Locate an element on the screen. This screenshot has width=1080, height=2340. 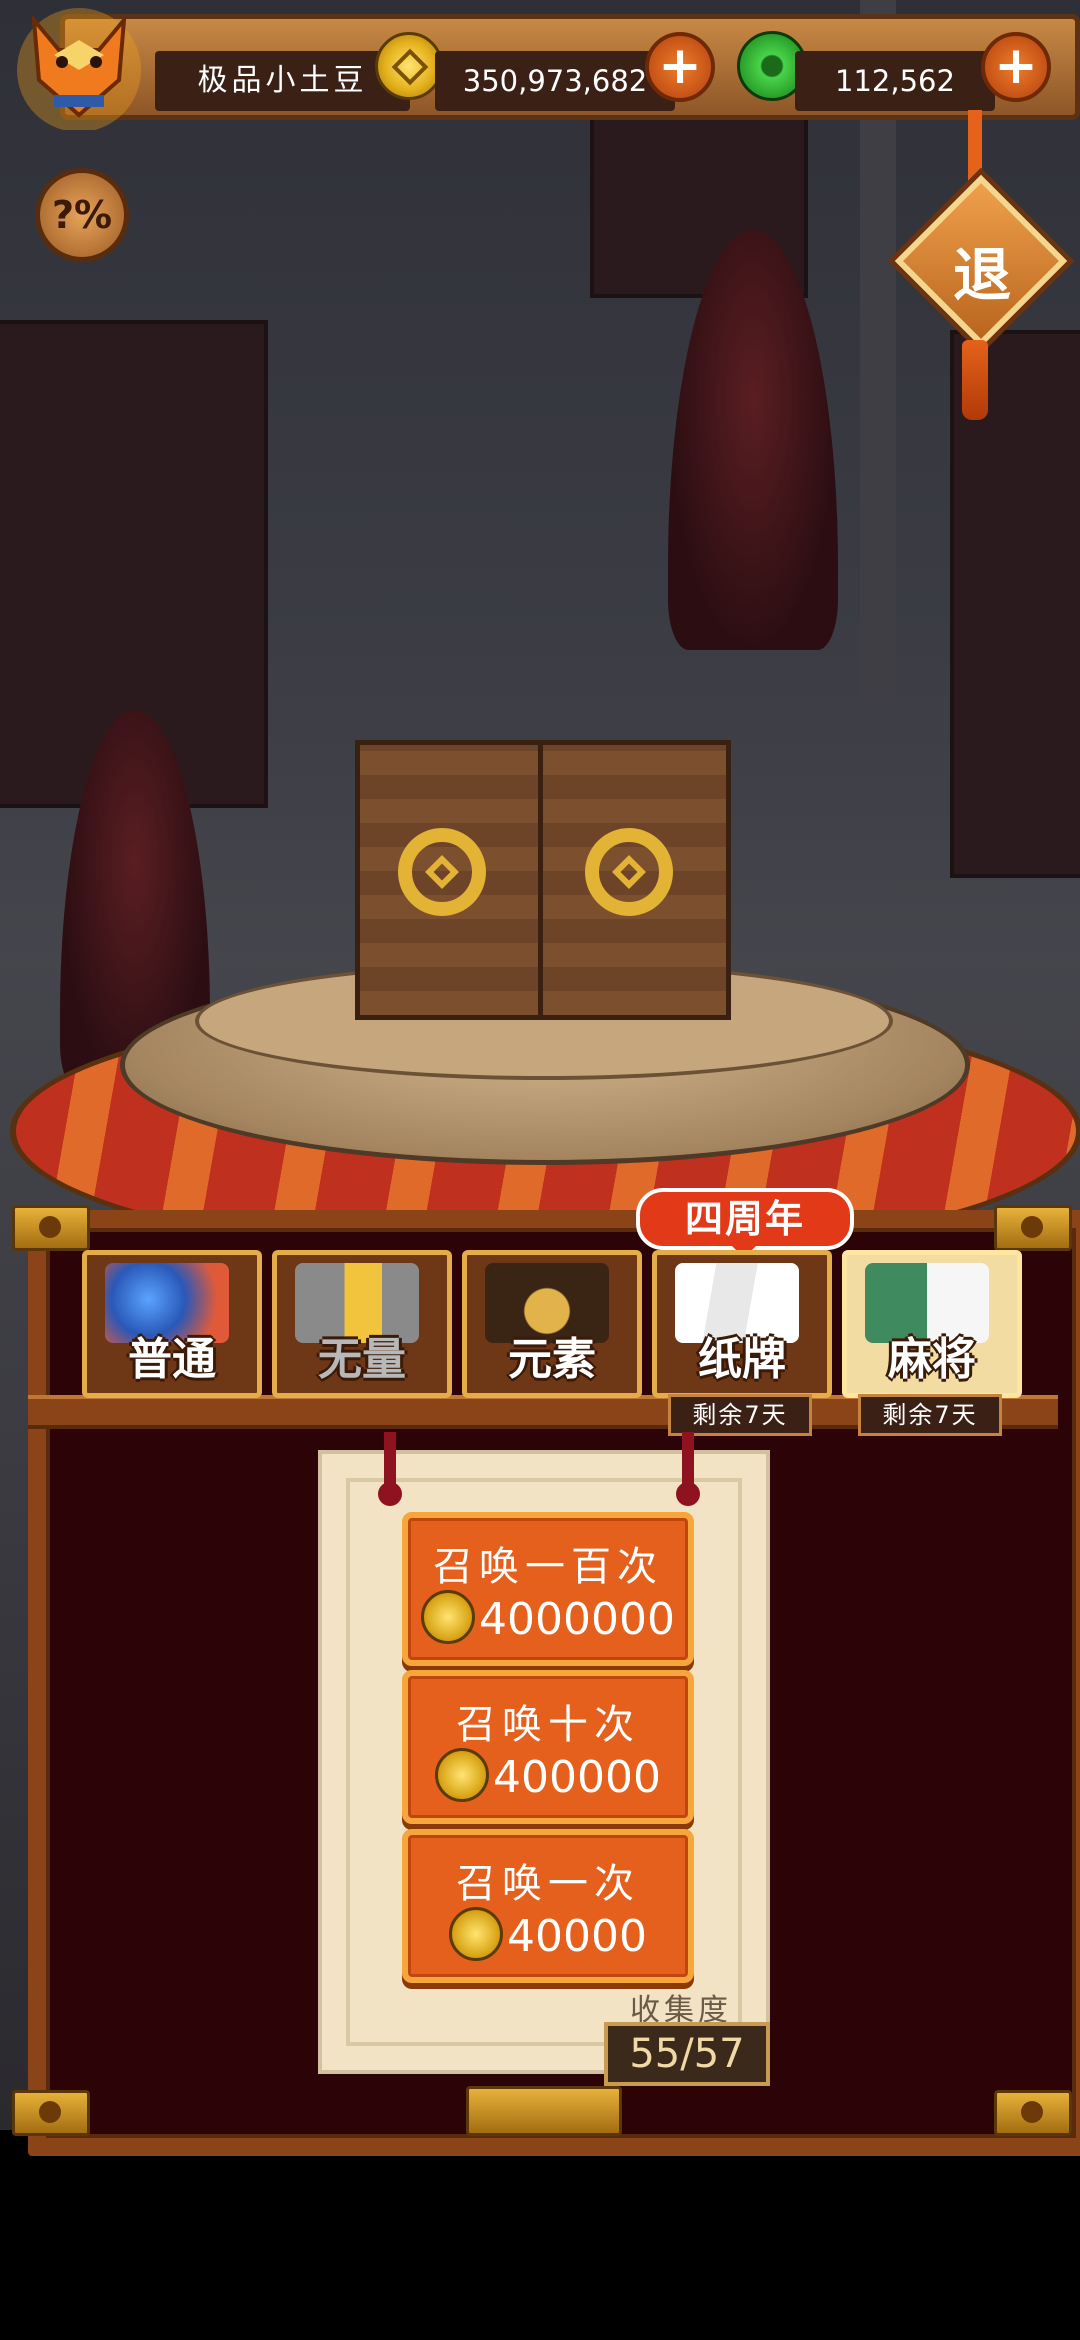
player-name: 极品小土豆 is located at coordinates (282, 81).